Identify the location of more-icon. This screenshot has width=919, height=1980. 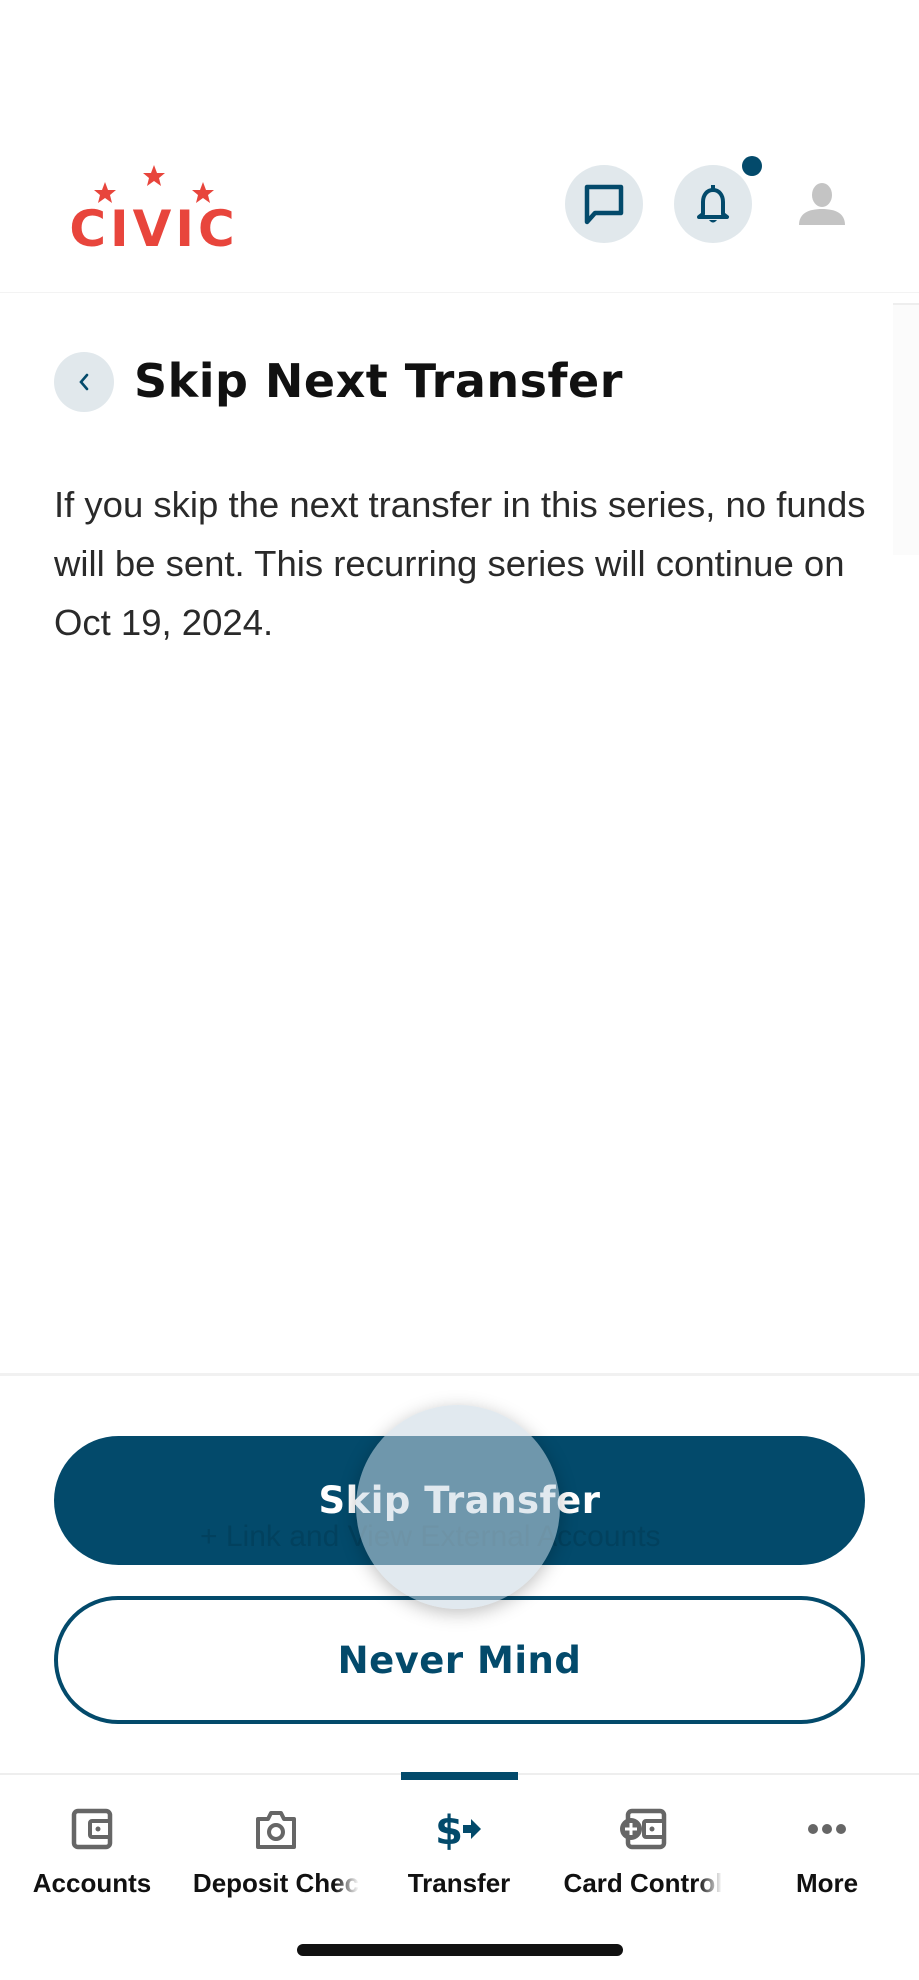
(827, 1829).